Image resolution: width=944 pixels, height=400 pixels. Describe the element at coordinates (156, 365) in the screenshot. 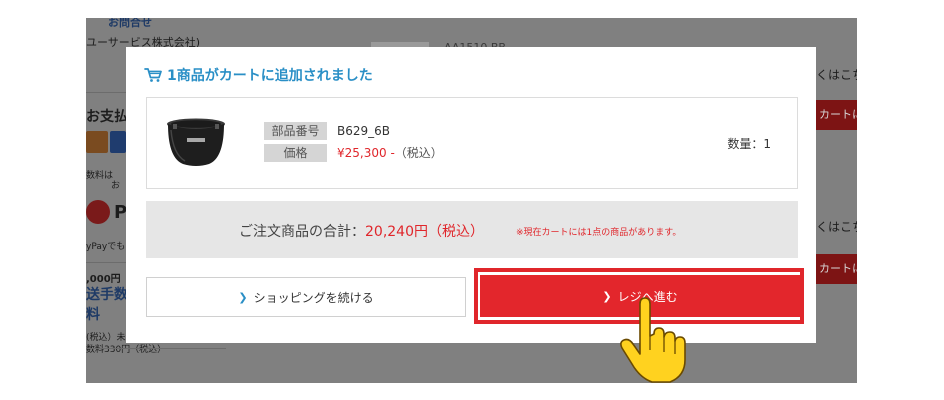

I see `bg-divider` at that location.